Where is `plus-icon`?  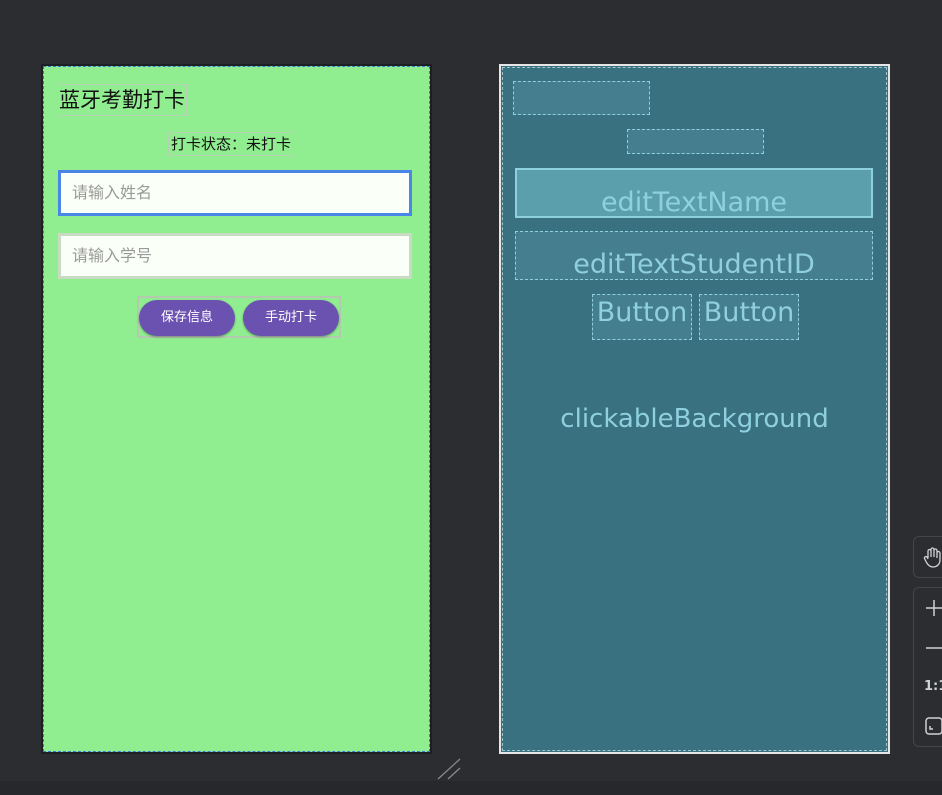
plus-icon is located at coordinates (933, 608).